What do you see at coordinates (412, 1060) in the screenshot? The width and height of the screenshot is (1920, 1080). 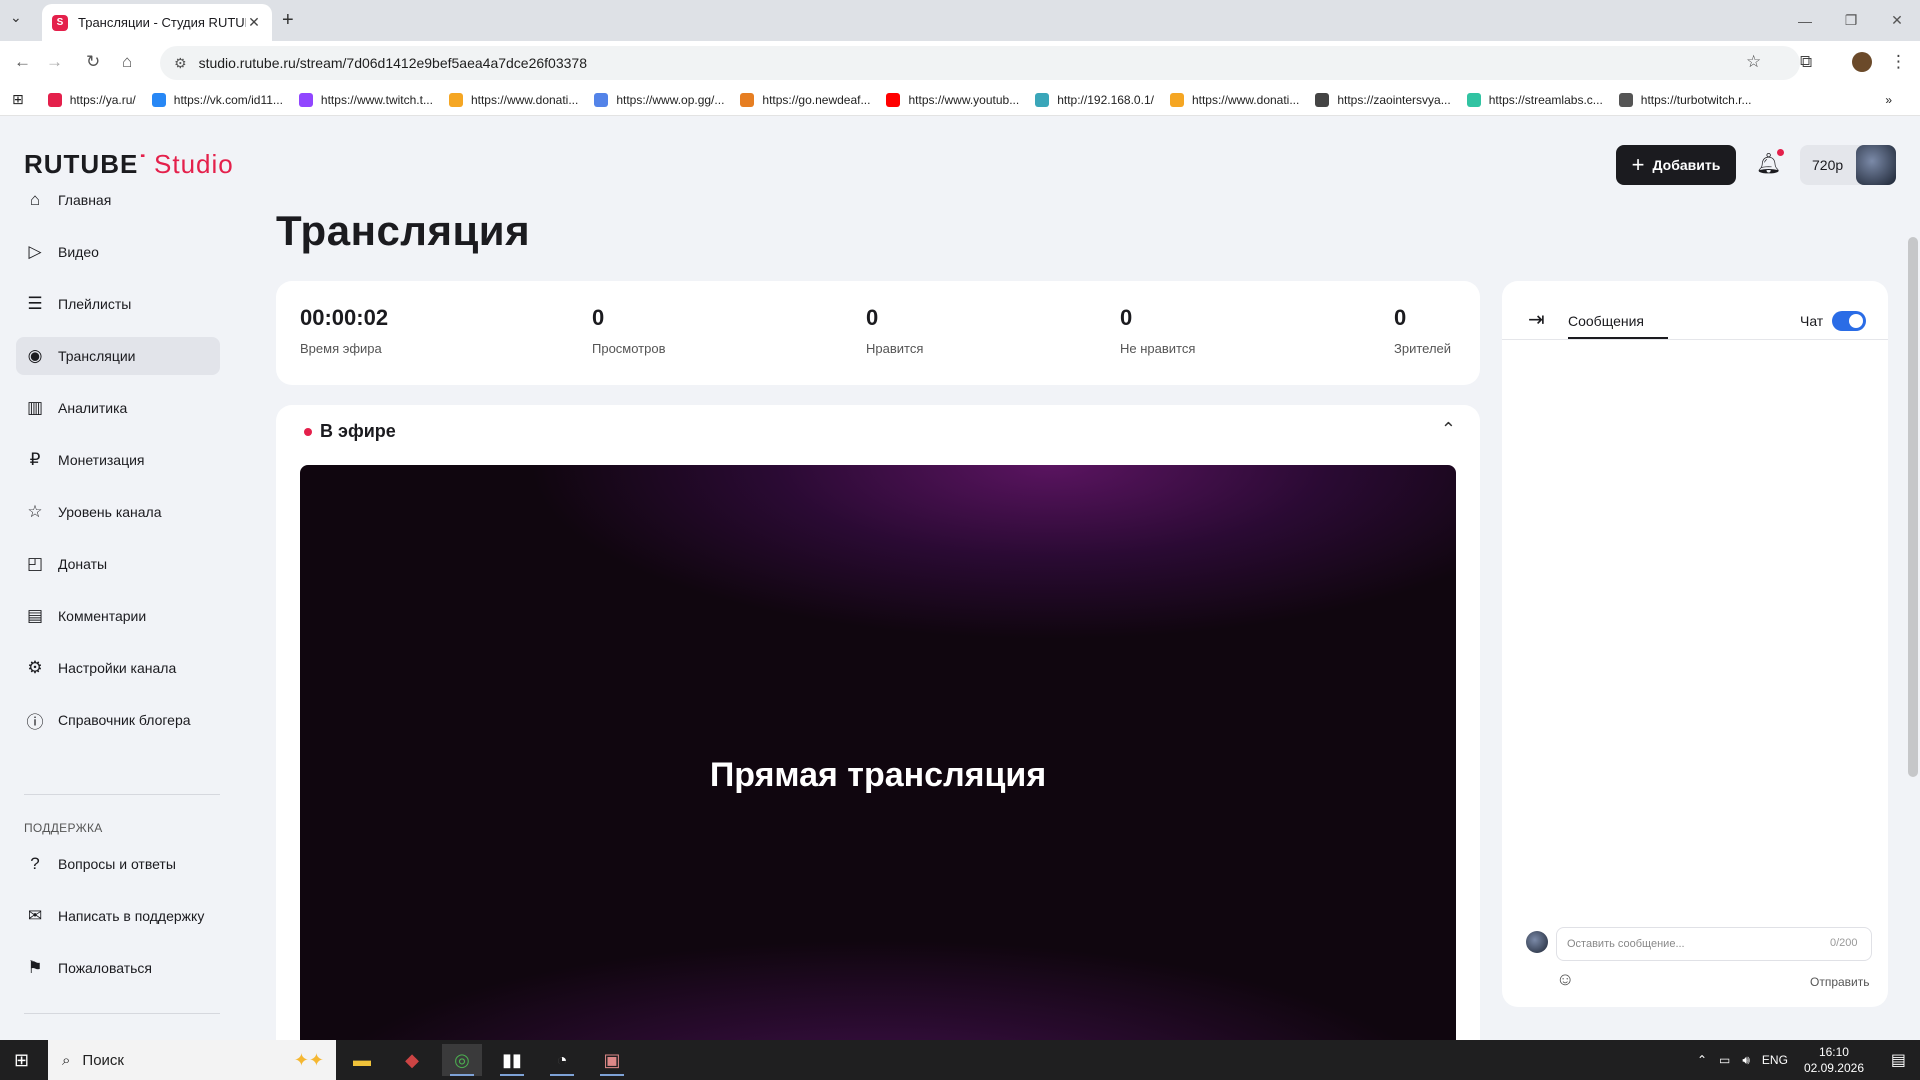 I see `game-app-icon: ◆` at bounding box center [412, 1060].